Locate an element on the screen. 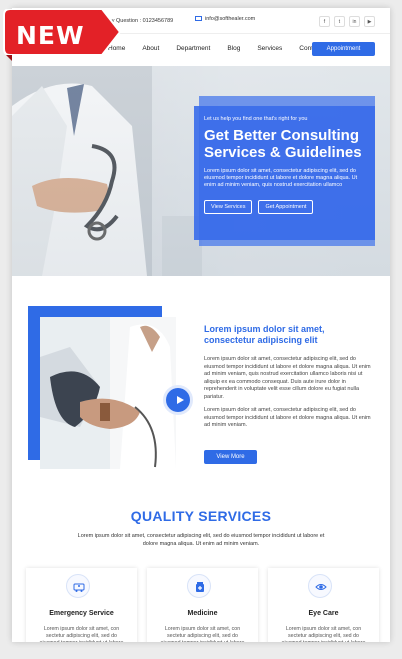 This screenshot has width=402, height=659. ambulance-icon is located at coordinates (78, 586).